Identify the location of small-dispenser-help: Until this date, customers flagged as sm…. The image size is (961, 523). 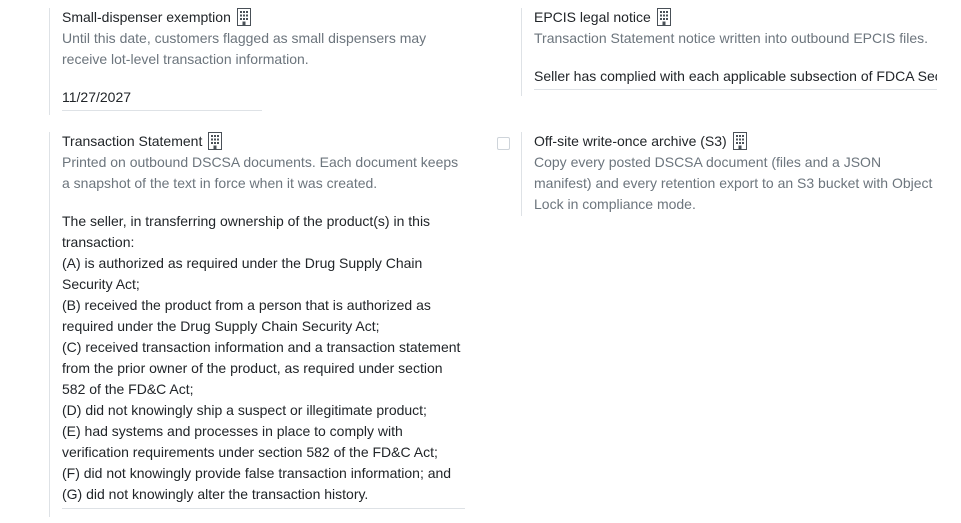
(272, 49).